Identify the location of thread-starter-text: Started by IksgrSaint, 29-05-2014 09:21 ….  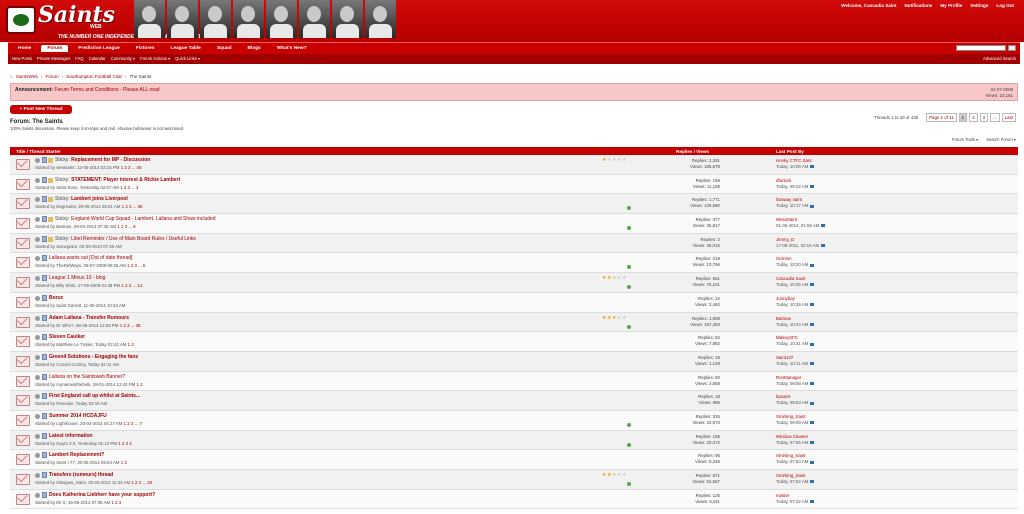
(77, 206).